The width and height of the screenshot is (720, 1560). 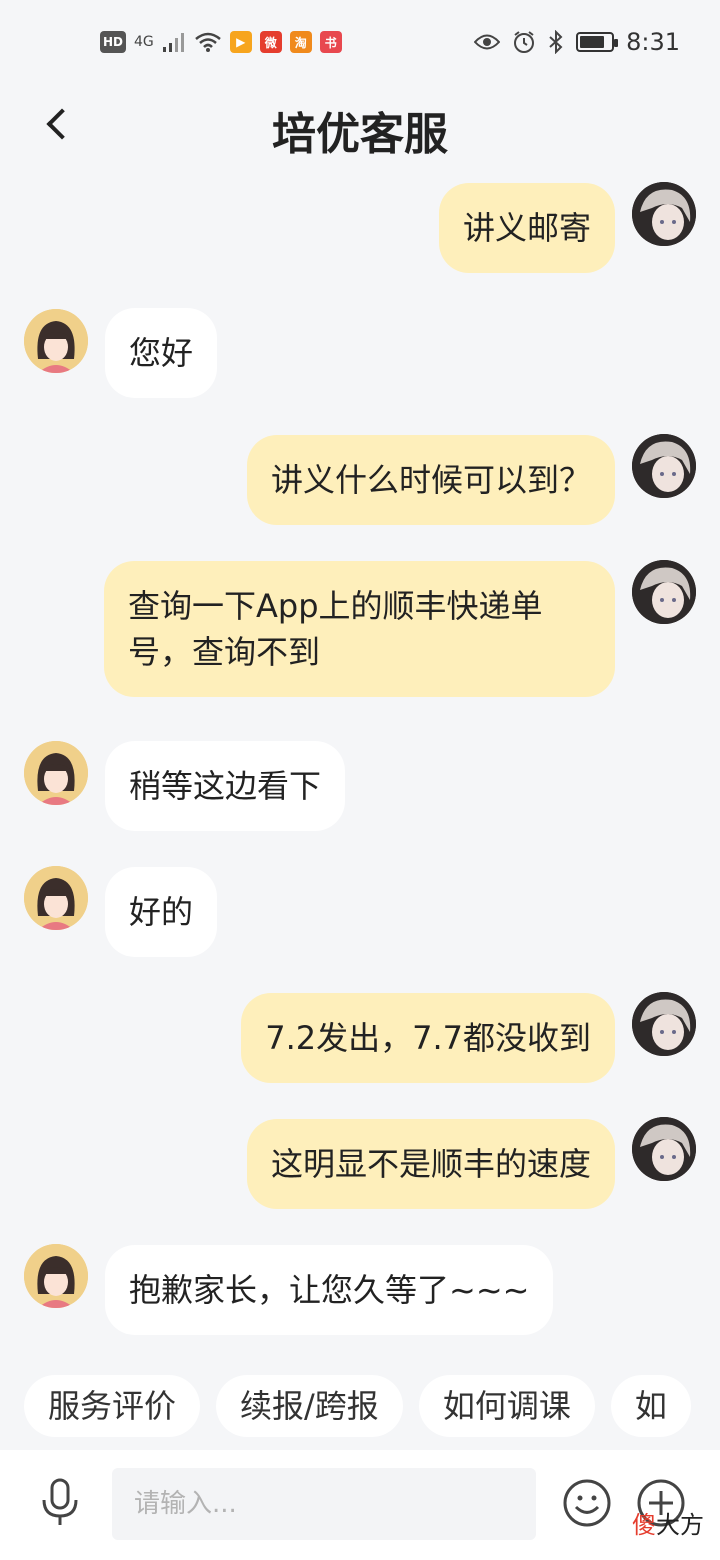 I want to click on signal-icon, so click(x=173, y=42).